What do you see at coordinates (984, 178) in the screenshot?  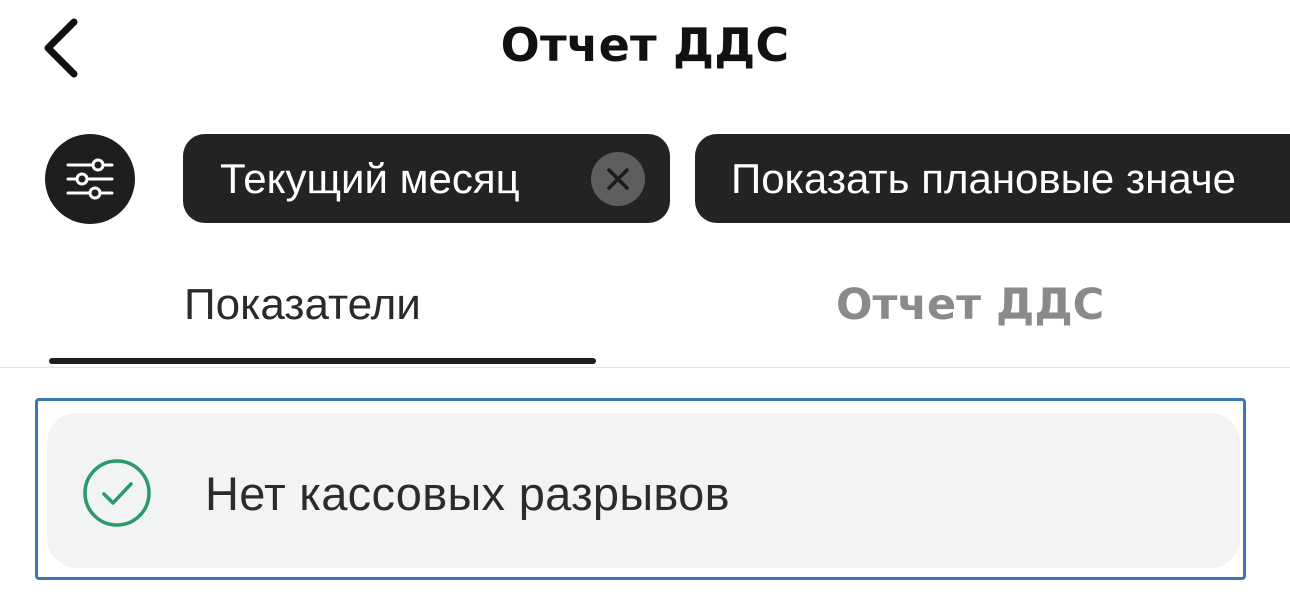 I see `chip-show-plan-values-label: Показать плановые значе` at bounding box center [984, 178].